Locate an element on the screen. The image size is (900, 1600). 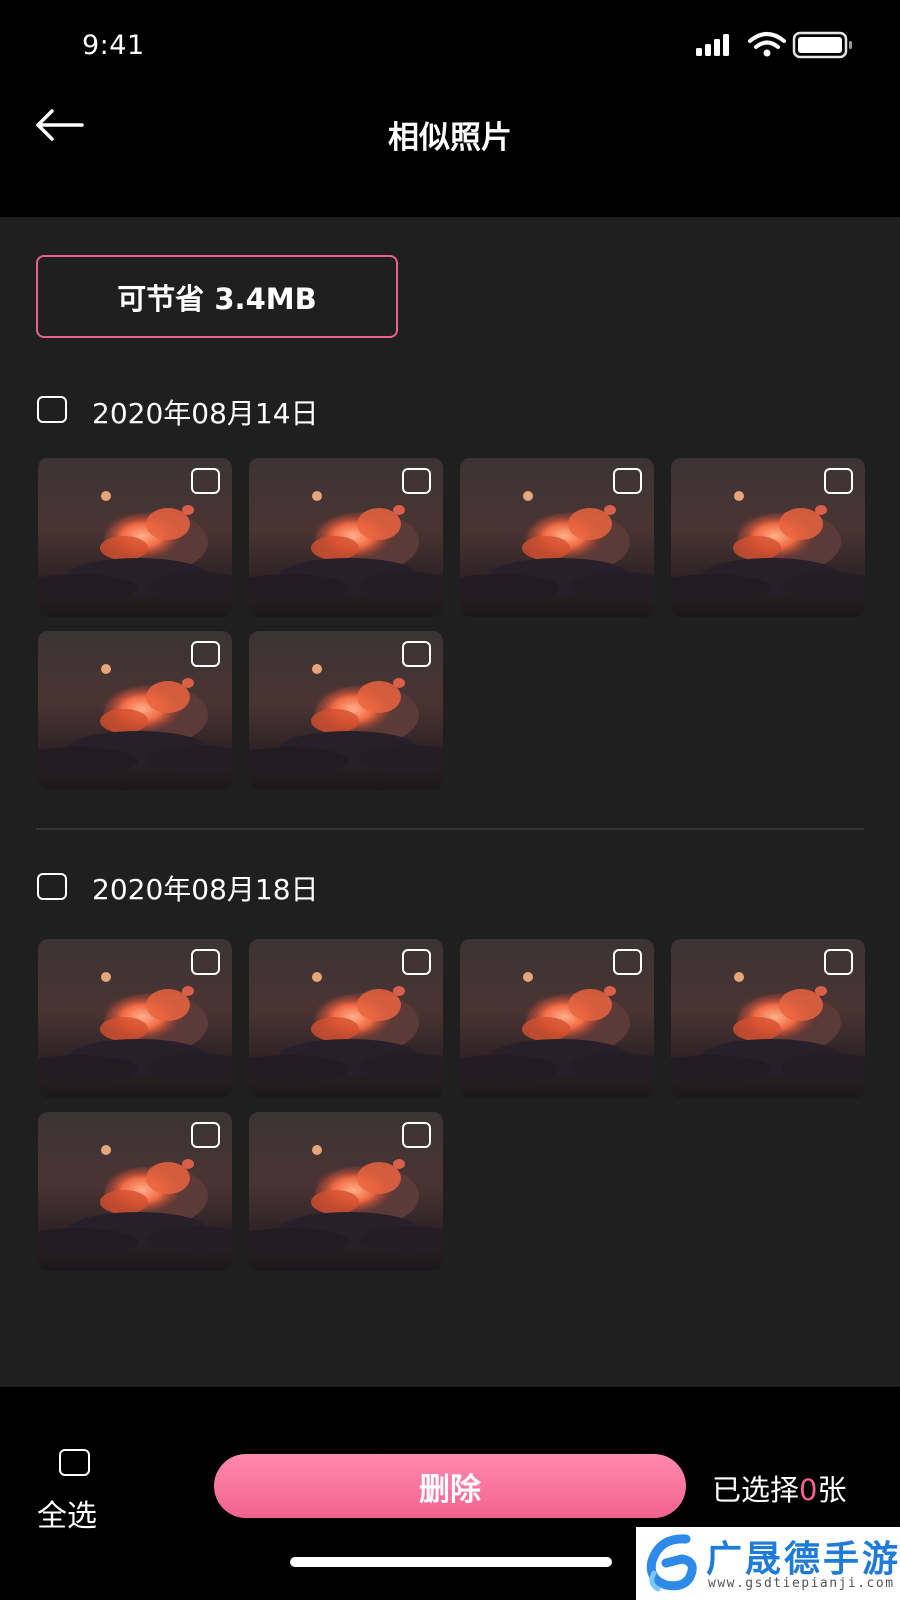
watermark-title: 广晟德手游 is located at coordinates (803, 1559).